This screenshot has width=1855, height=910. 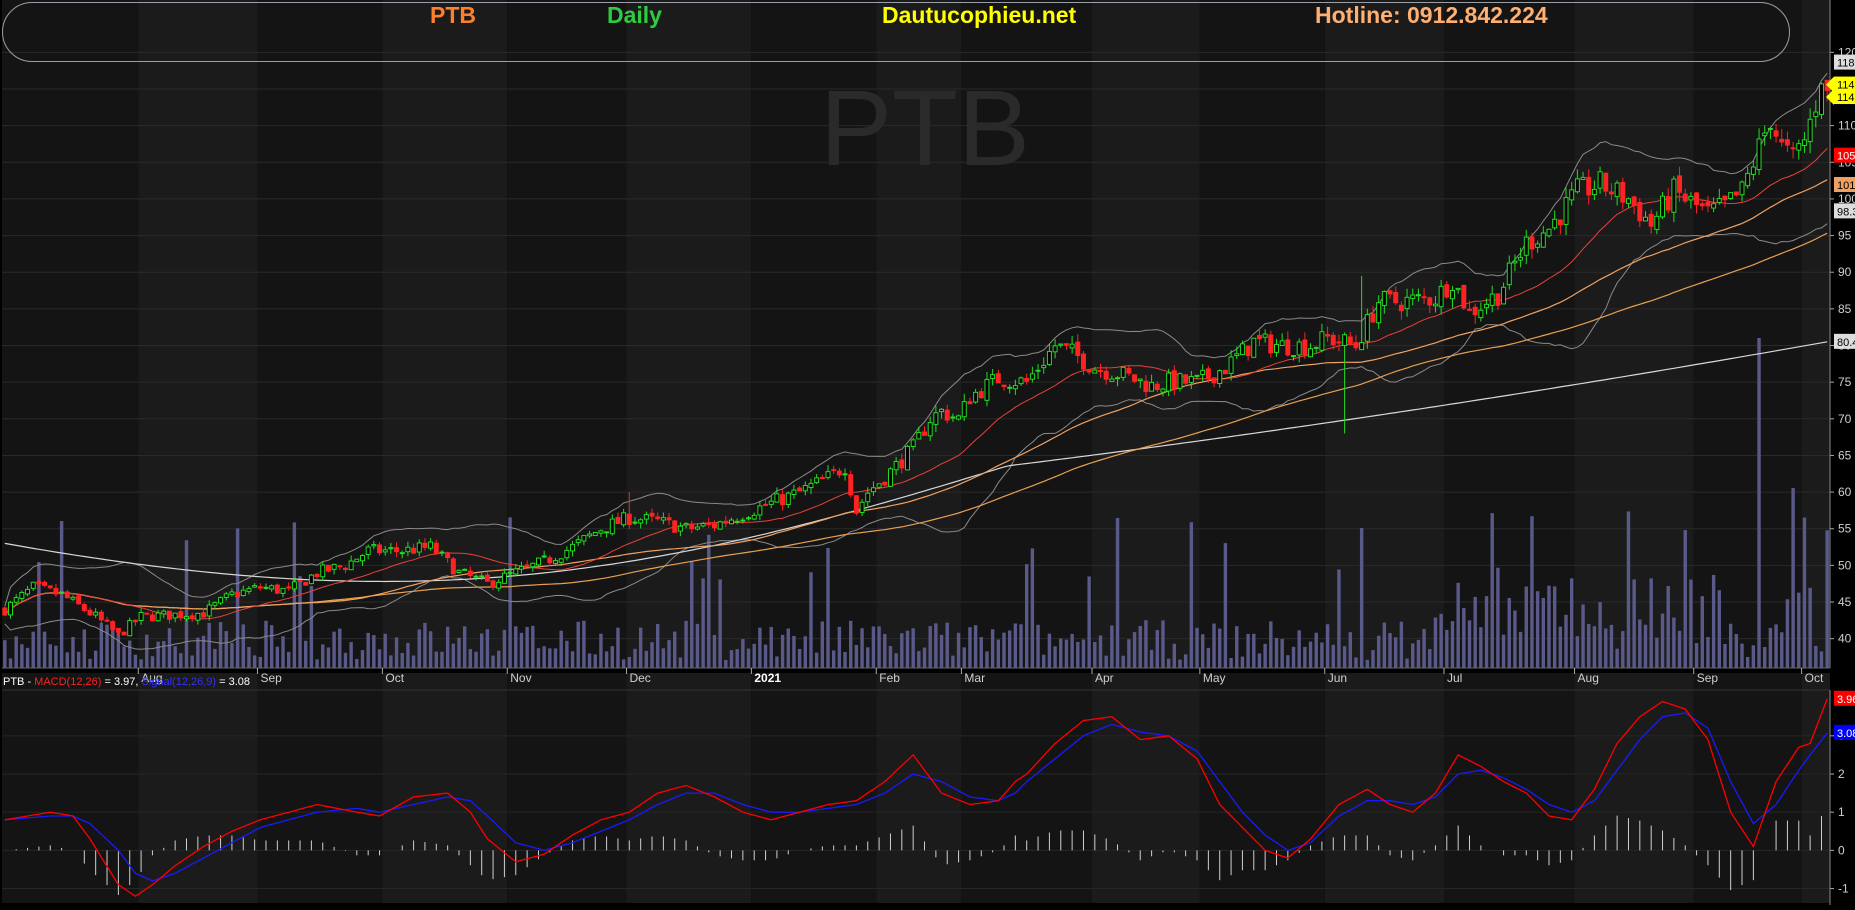 I want to click on time-tick-label: Apr, so click(x=1104, y=678).